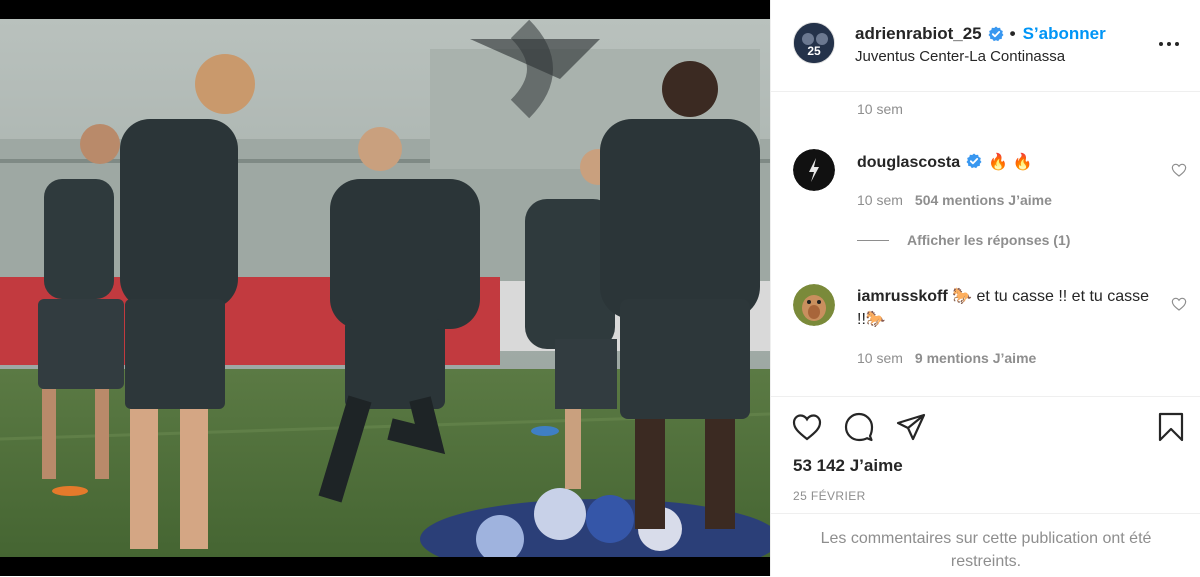 The height and width of the screenshot is (577, 1200). I want to click on comment-avatar-iamrusskoff, so click(814, 305).